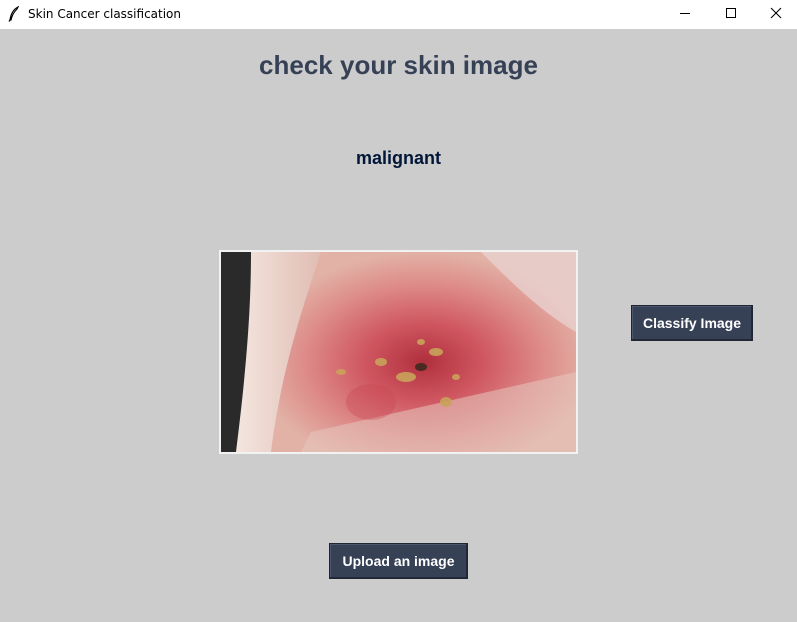  I want to click on minimize-button, so click(685, 14).